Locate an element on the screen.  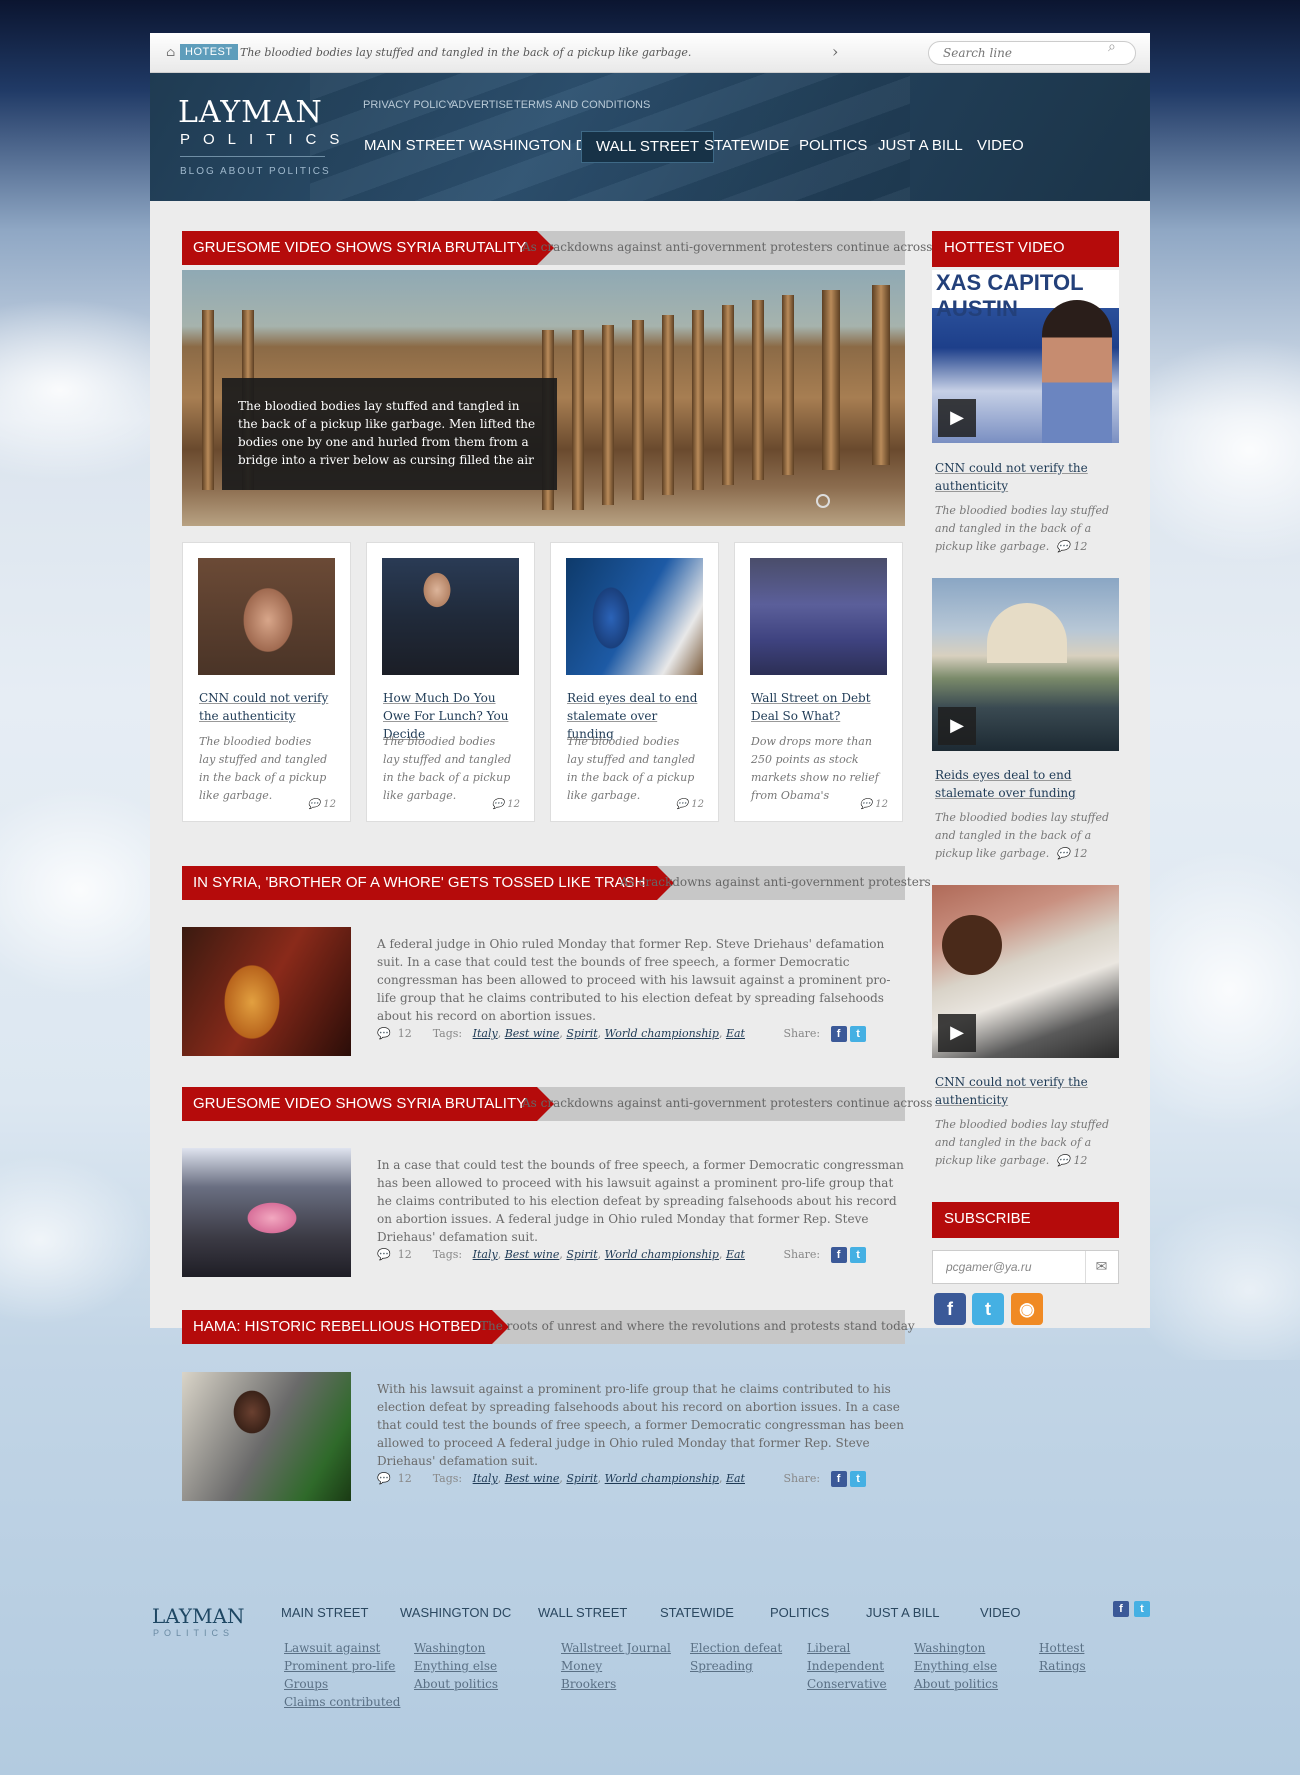
footer-link: Election defeat is located at coordinates (736, 1648).